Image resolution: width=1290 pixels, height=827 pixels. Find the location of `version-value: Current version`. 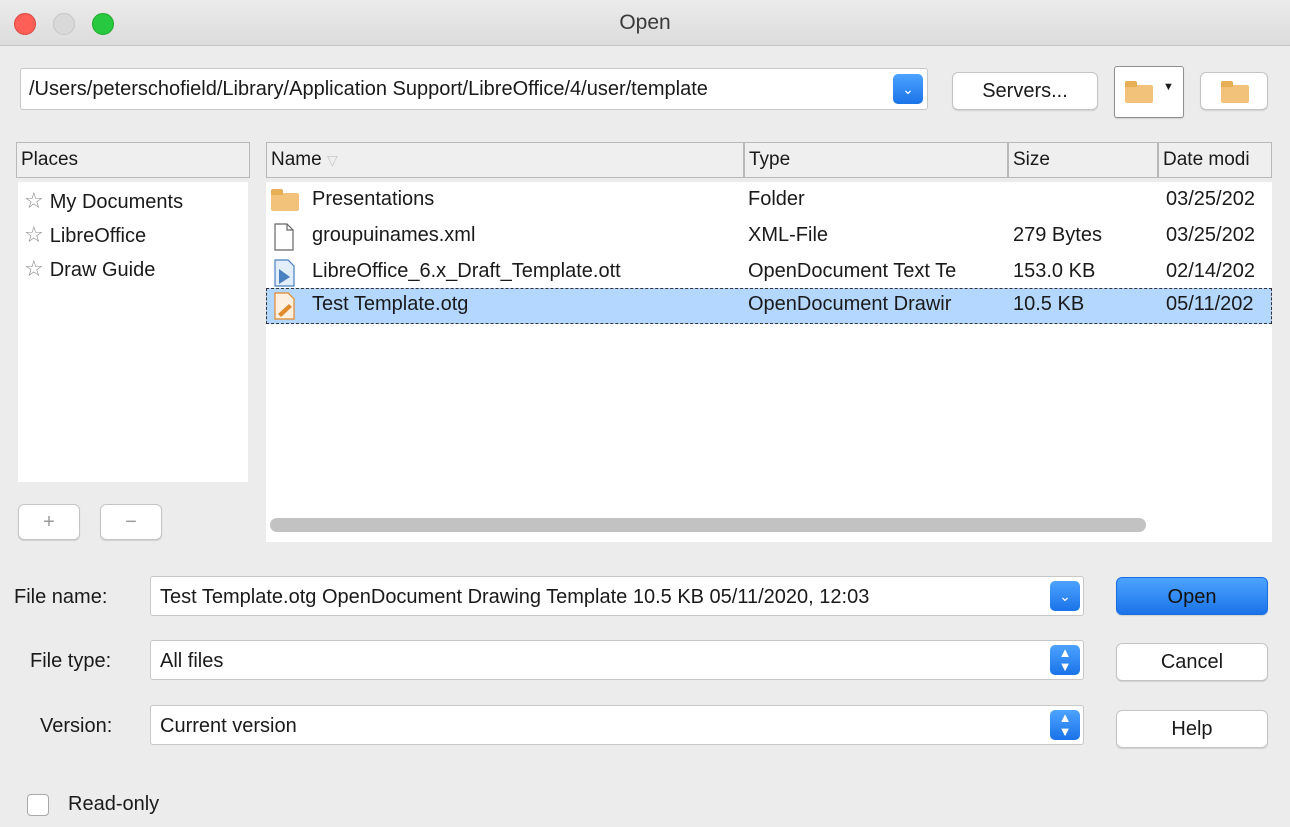

version-value: Current version is located at coordinates (228, 726).